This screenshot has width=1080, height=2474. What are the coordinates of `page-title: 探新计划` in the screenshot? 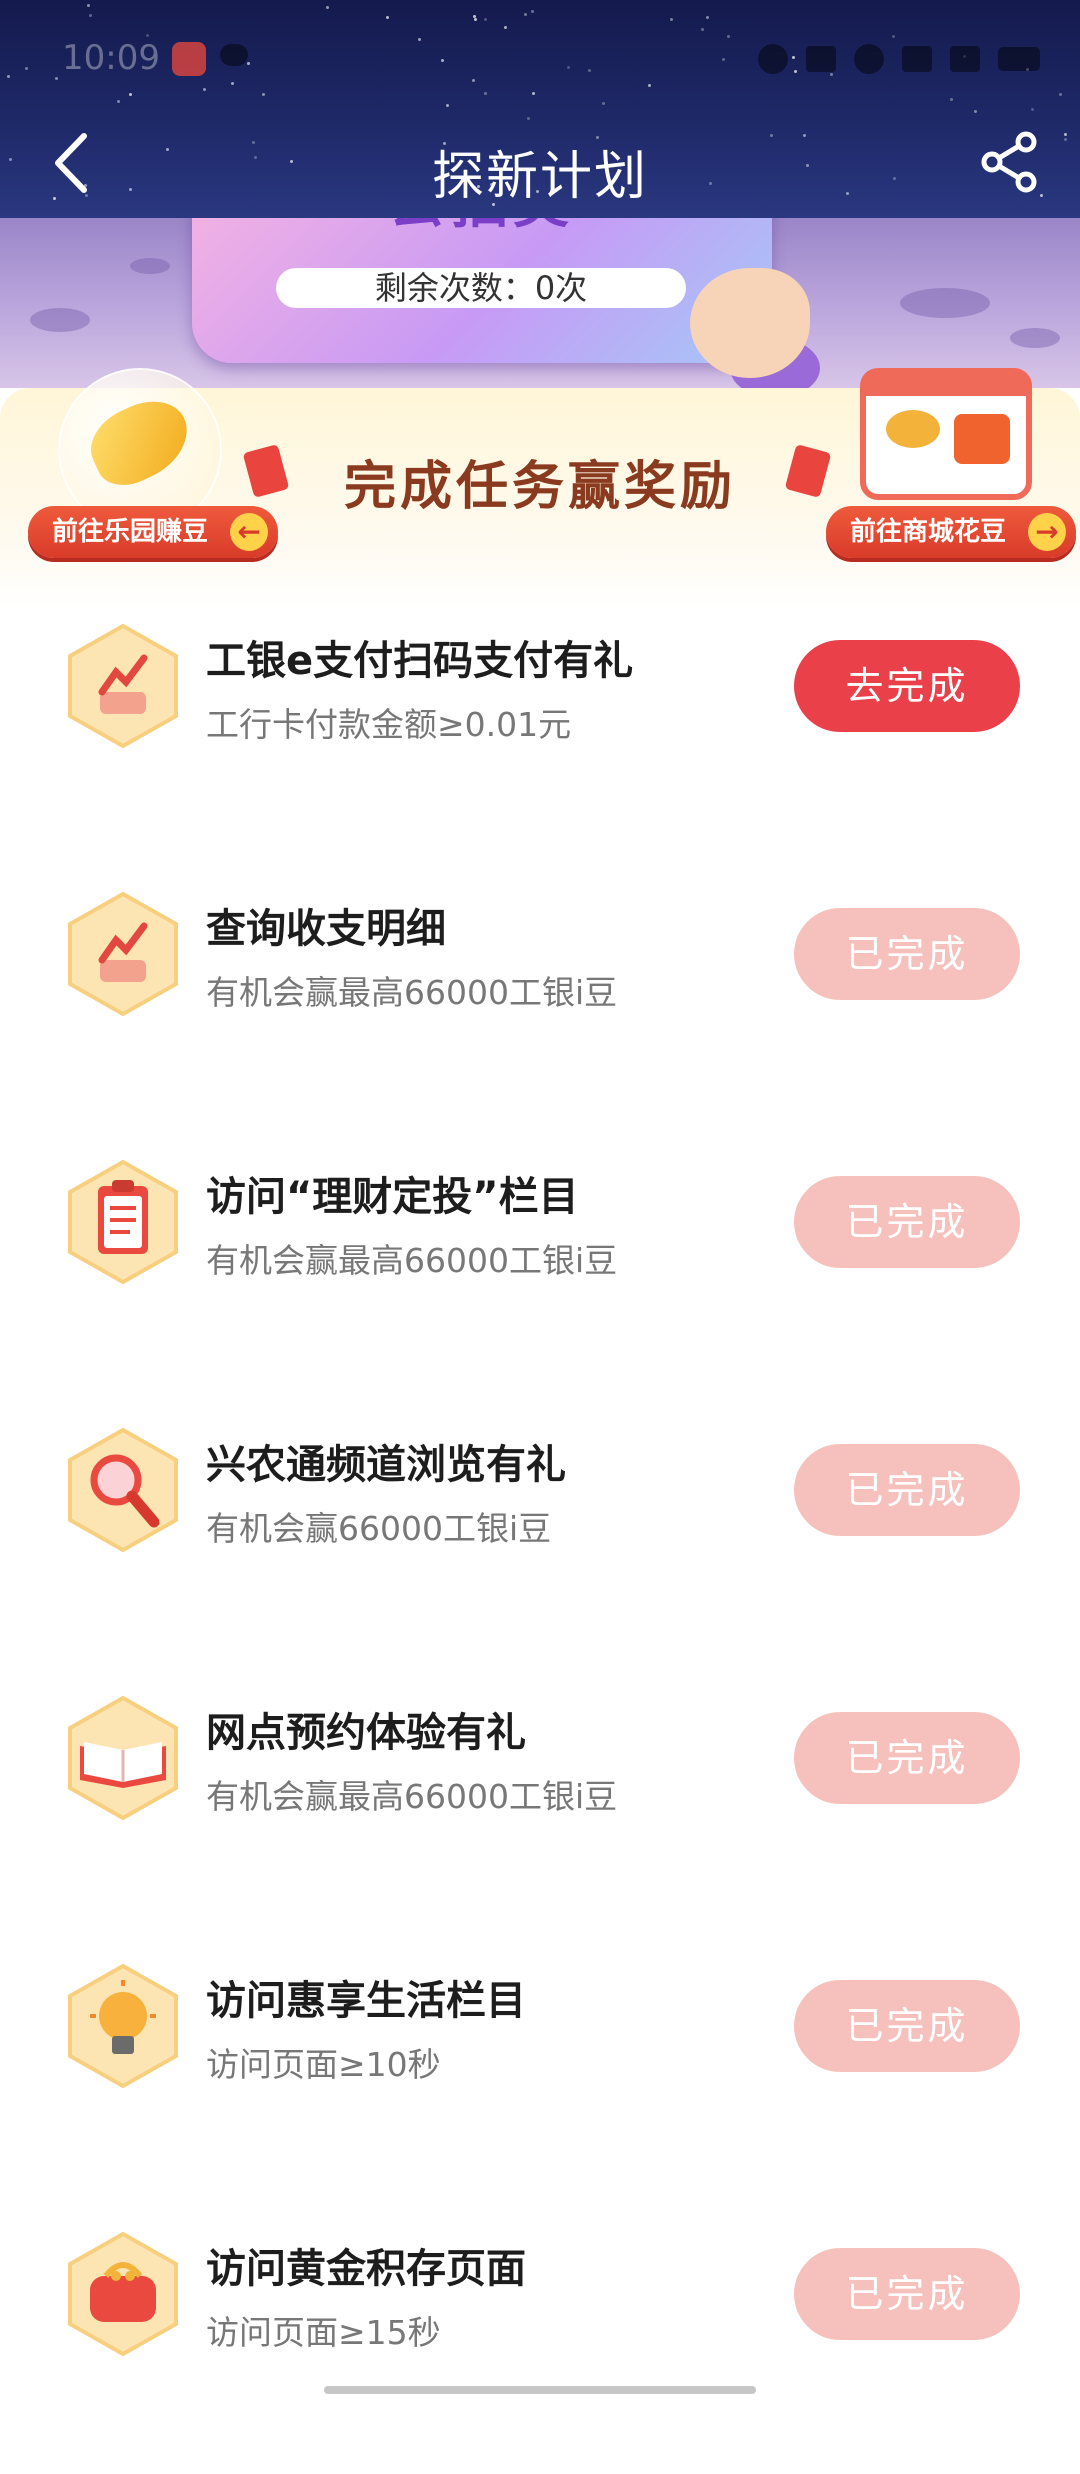 It's located at (539, 177).